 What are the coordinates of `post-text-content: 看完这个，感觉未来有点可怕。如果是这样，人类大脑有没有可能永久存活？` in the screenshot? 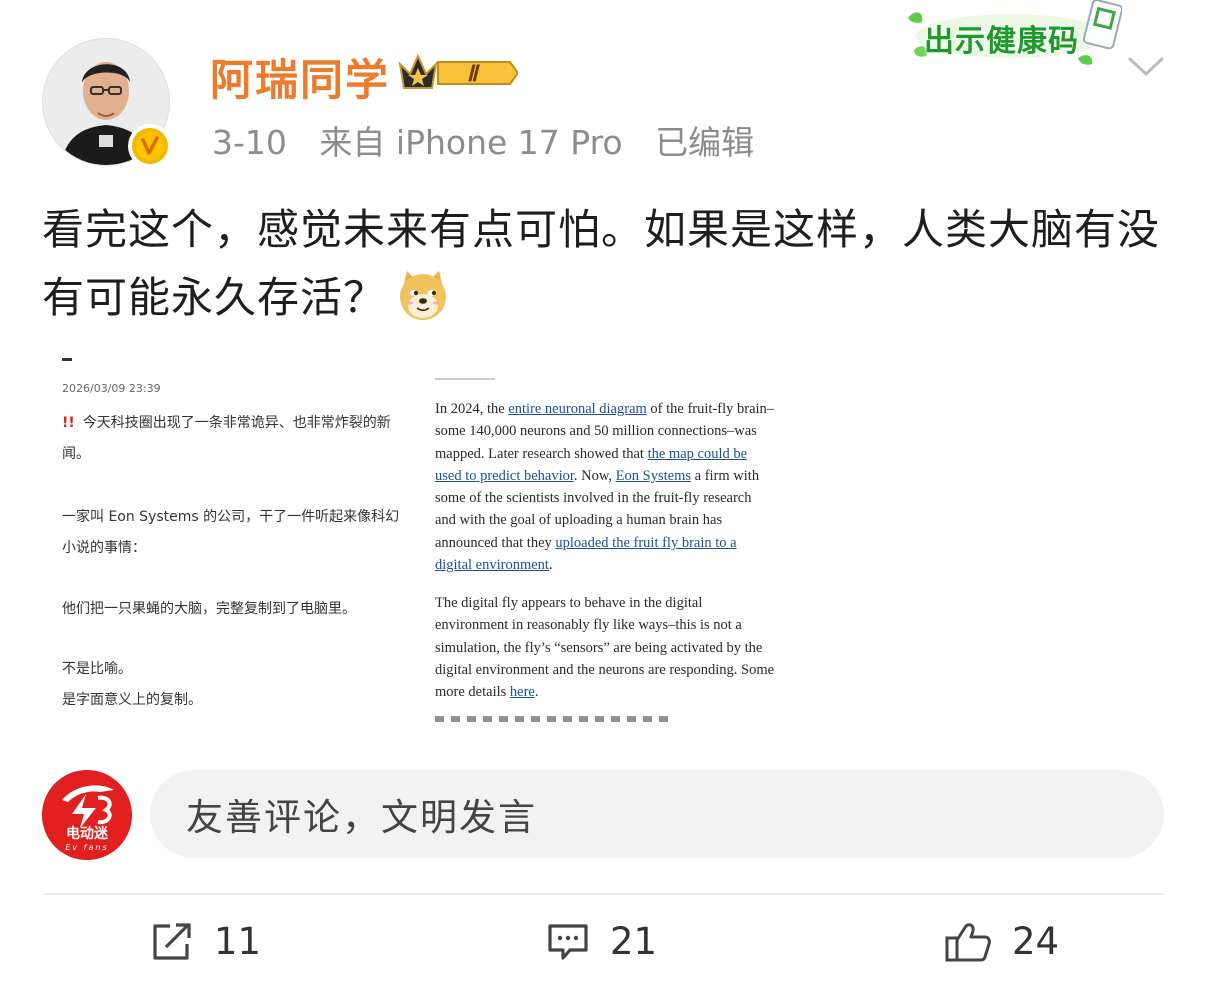 It's located at (601, 263).